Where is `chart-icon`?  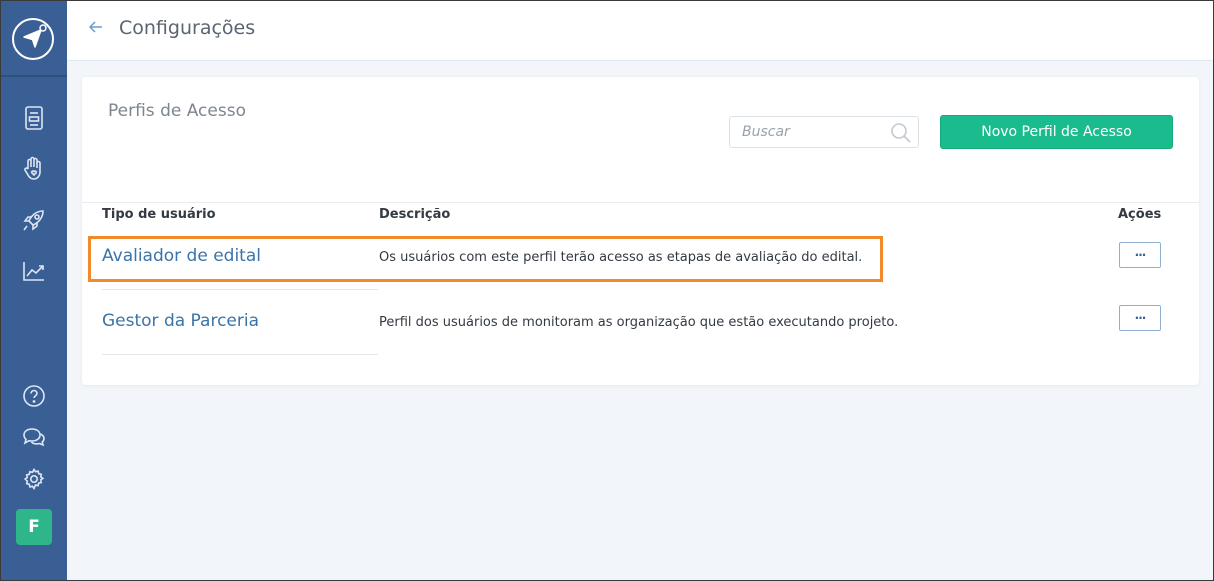
chart-icon is located at coordinates (34, 271).